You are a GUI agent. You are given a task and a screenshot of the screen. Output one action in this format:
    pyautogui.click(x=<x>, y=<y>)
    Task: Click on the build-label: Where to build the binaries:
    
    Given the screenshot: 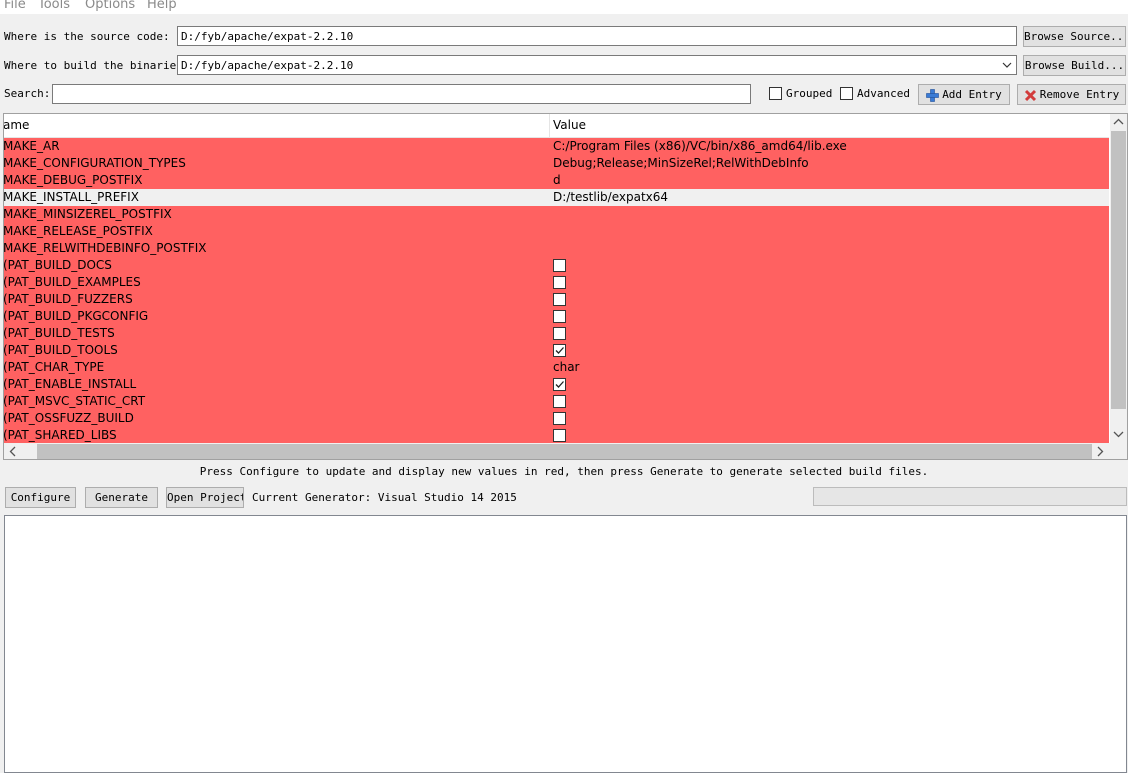 What is the action you would take?
    pyautogui.click(x=97, y=65)
    